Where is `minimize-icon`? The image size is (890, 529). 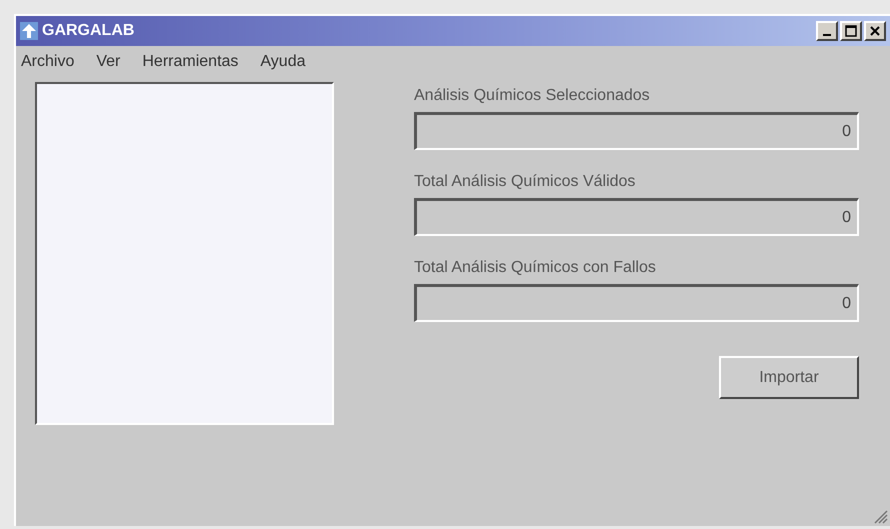 minimize-icon is located at coordinates (827, 35).